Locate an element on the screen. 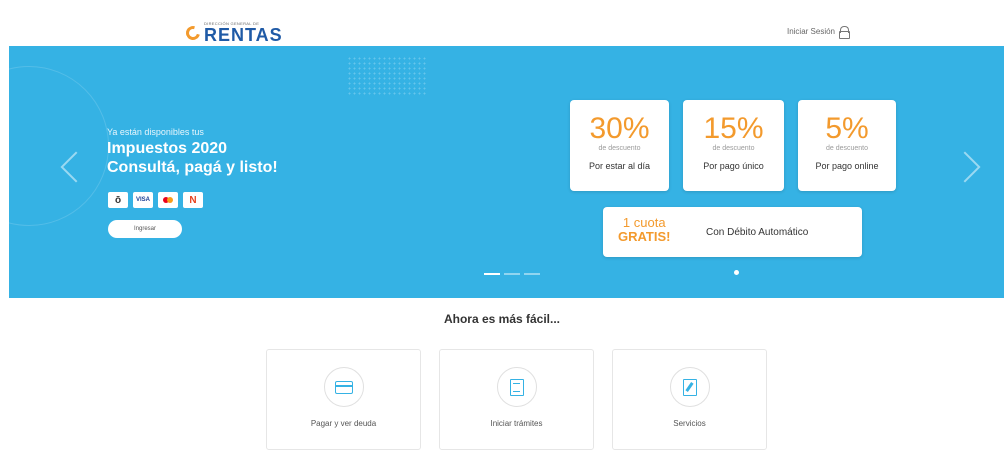 The image size is (1004, 450). discount-percent: 30% is located at coordinates (619, 128).